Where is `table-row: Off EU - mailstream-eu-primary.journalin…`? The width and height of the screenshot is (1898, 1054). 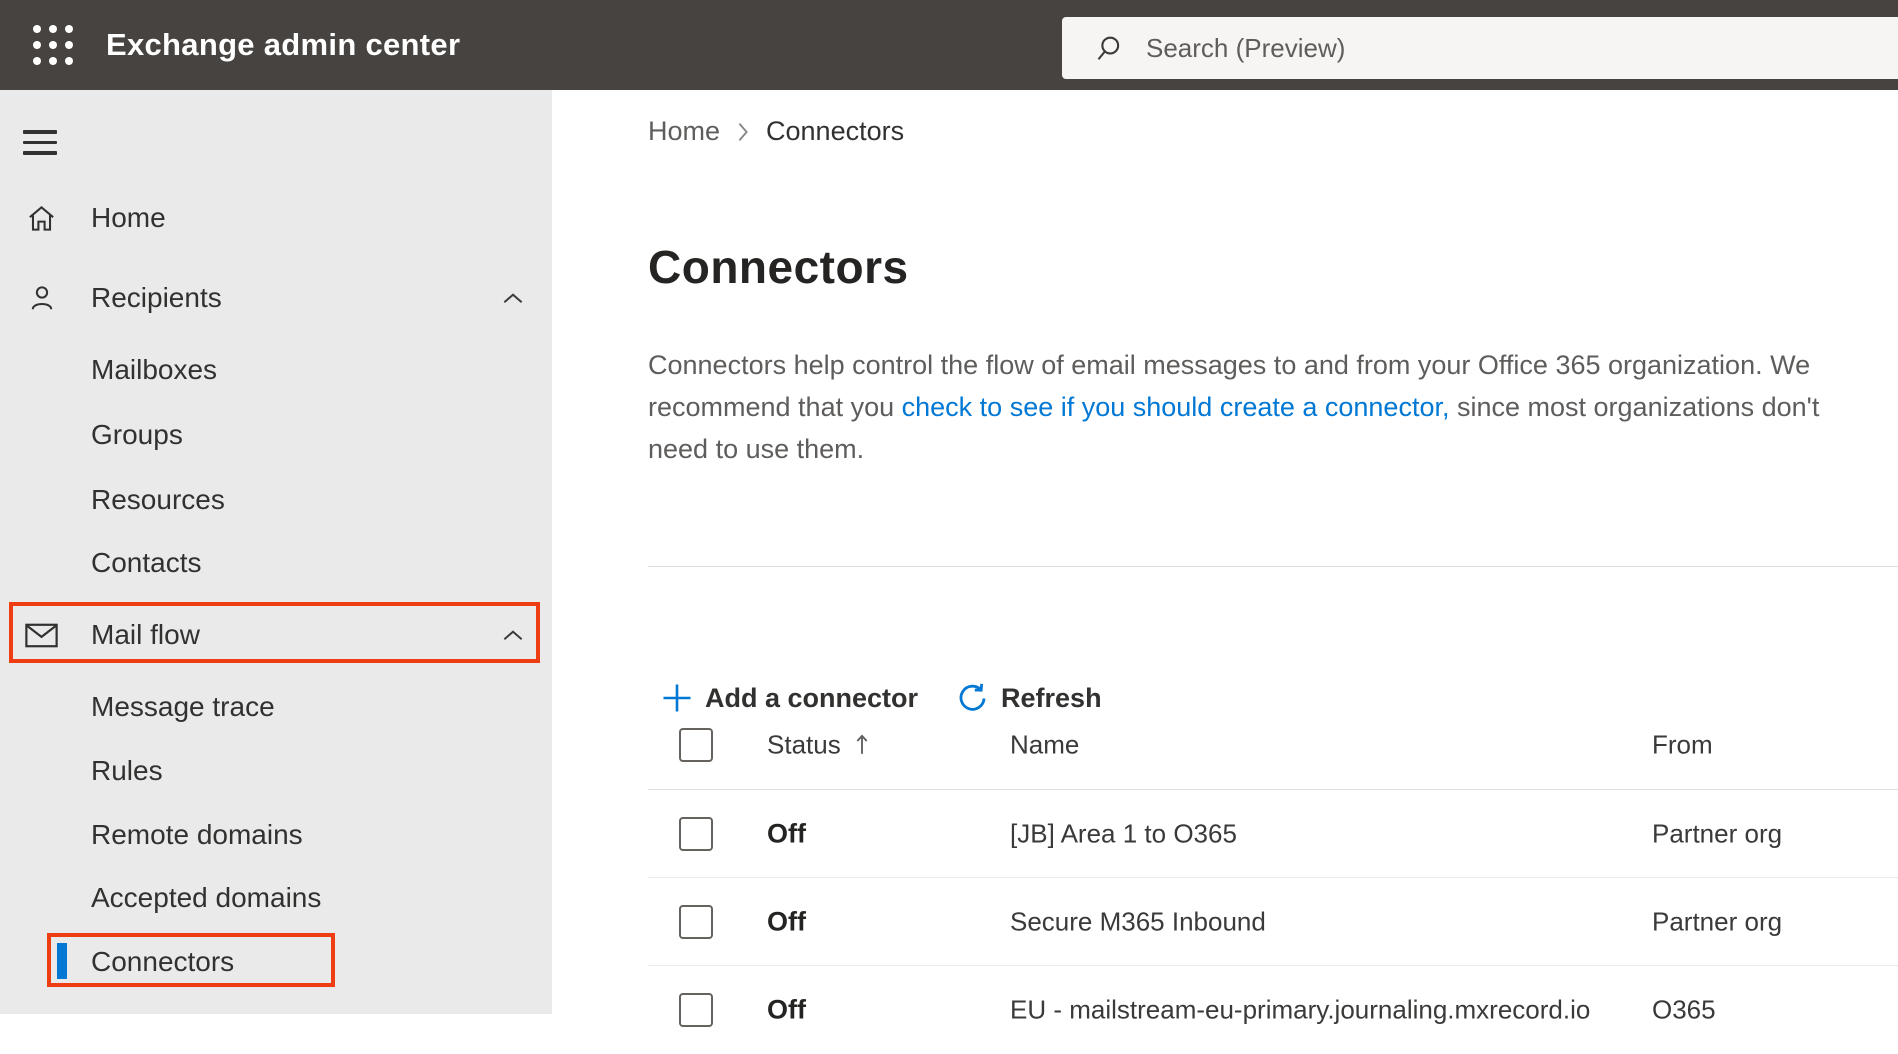
table-row: Off EU - mailstream-eu-primary.journalin… is located at coordinates (1273, 1010).